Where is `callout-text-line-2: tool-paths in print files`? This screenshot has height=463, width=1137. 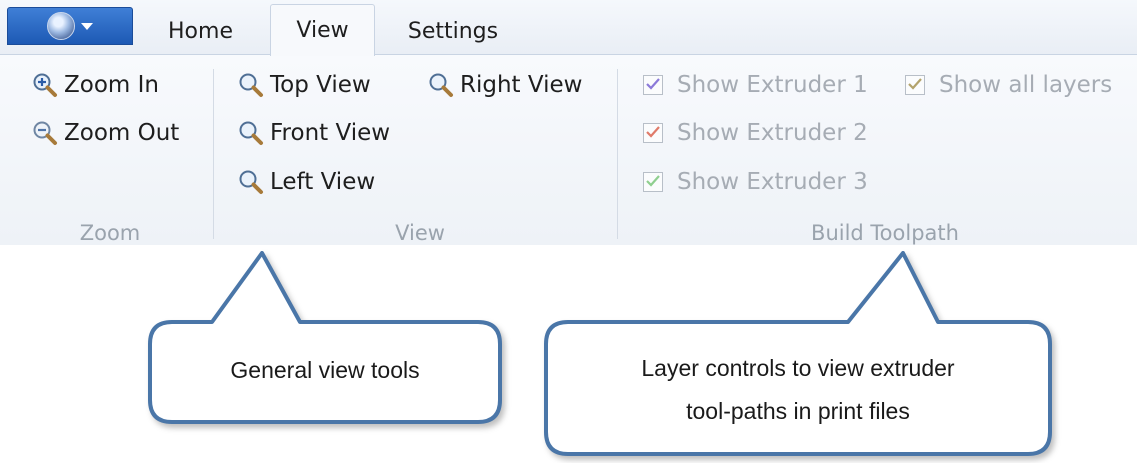 callout-text-line-2: tool-paths in print files is located at coordinates (798, 411).